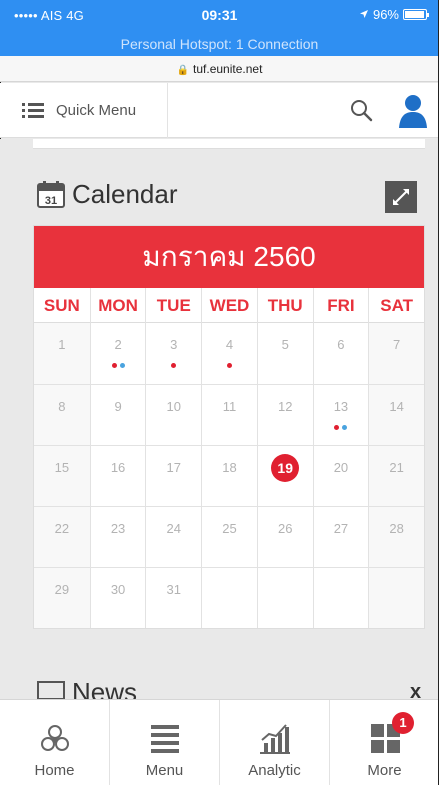 This screenshot has width=439, height=785. Describe the element at coordinates (173, 536) in the screenshot. I see `calendar-day-24: 24` at that location.